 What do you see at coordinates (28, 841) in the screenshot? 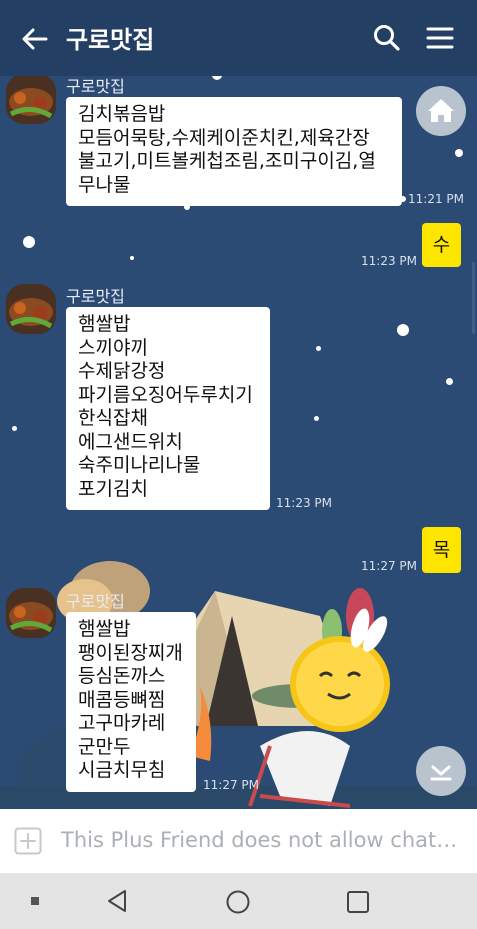
I see `plus-box-icon` at bounding box center [28, 841].